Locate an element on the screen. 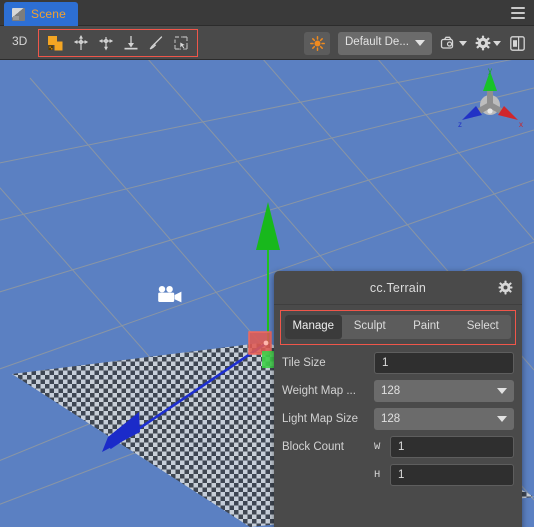 Image resolution: width=534 pixels, height=527 pixels. select-tool is located at coordinates (180, 43).